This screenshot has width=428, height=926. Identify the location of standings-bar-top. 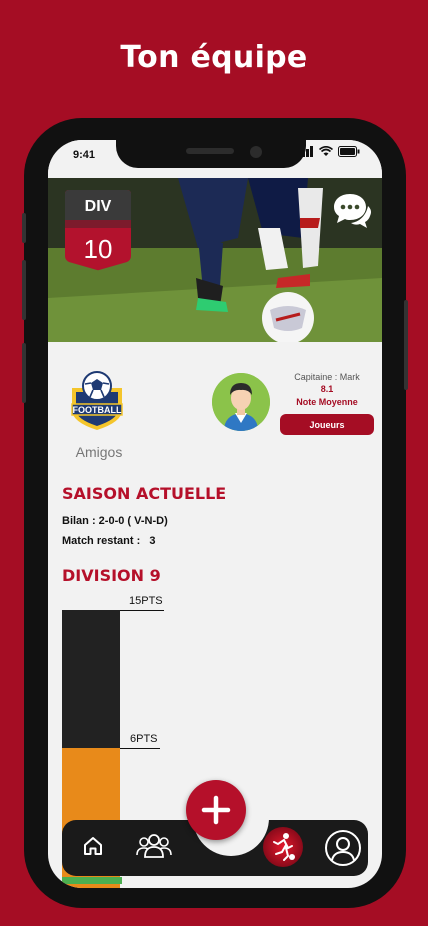
(91, 679).